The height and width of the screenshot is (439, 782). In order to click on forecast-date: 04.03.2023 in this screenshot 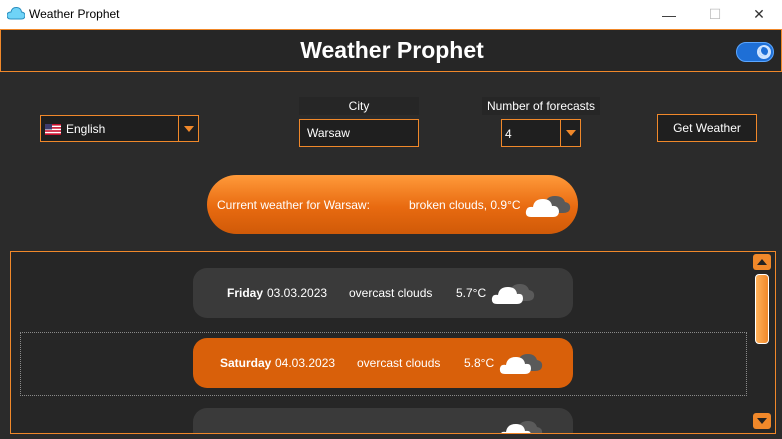, I will do `click(305, 363)`.